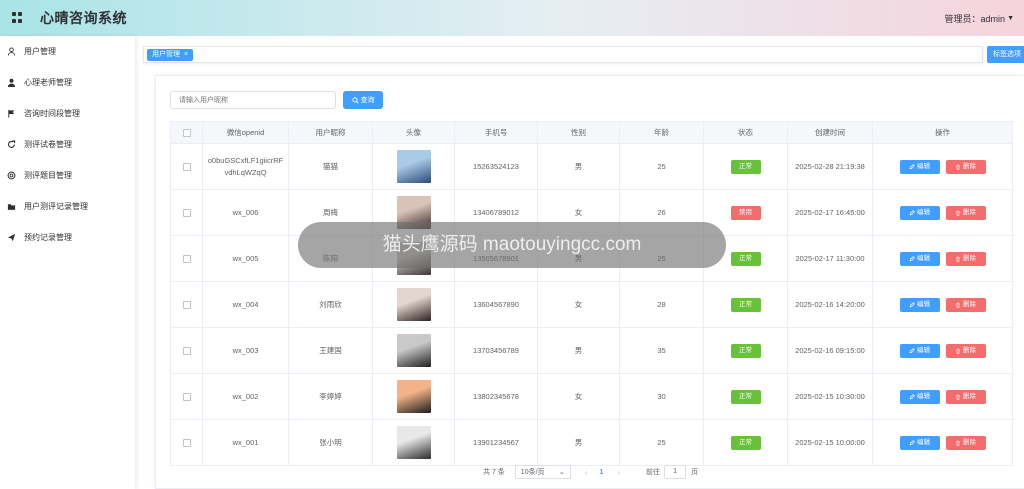 The image size is (1024, 489). What do you see at coordinates (52, 113) in the screenshot?
I see `sidebar-item-label: 咨询时间段管理` at bounding box center [52, 113].